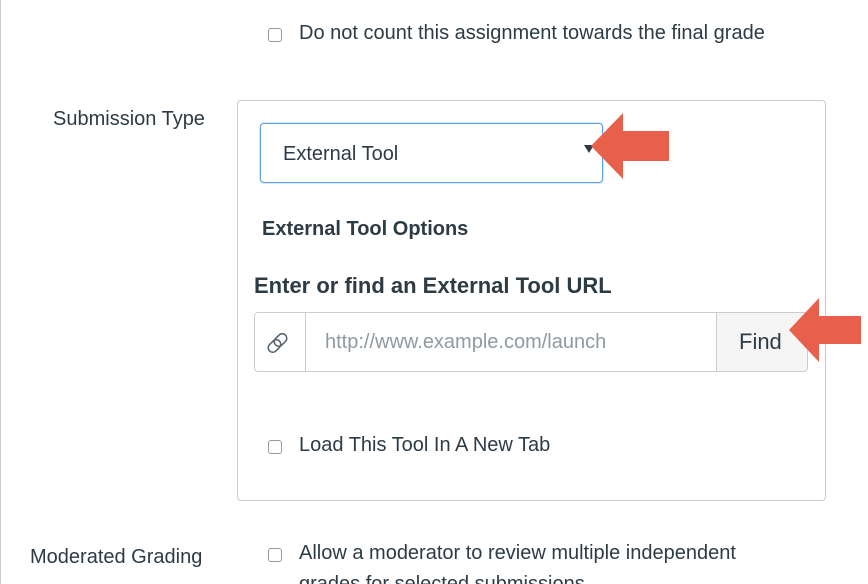 This screenshot has width=868, height=584. Describe the element at coordinates (433, 285) in the screenshot. I see `external-tool-url-heading: Enter or find an External Tool URL` at that location.